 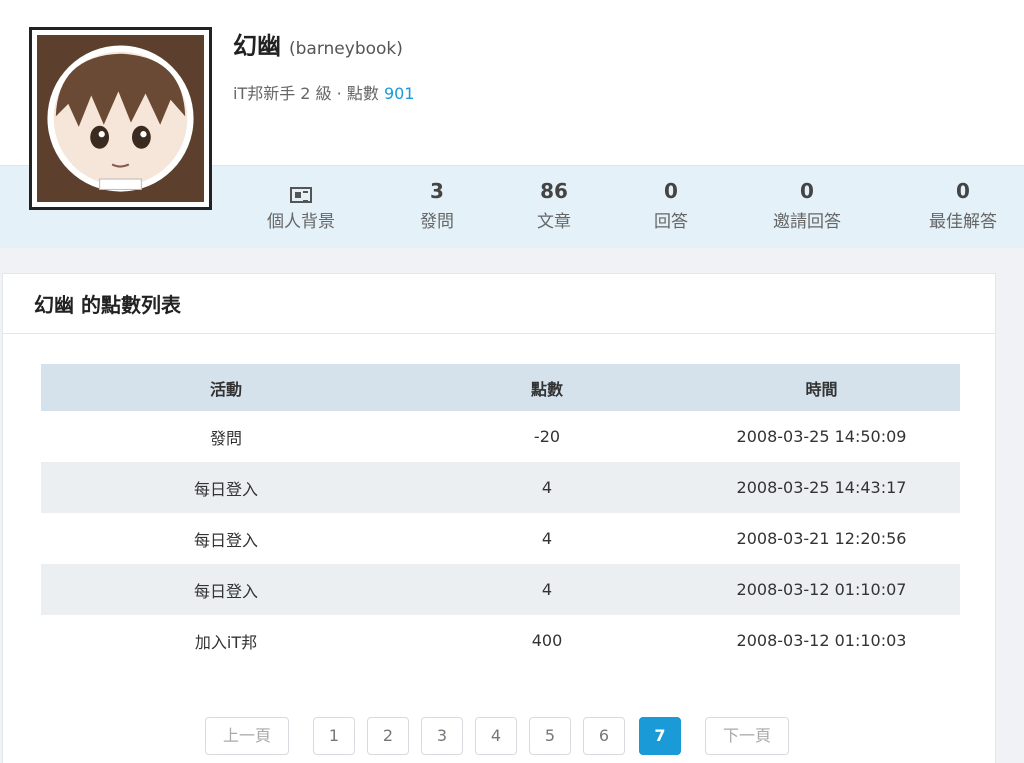 I want to click on profile-stats: 個人背景 3 發問 86 文章 0 回答 0 邀請回答 0 最佳解答, so click(x=512, y=206).